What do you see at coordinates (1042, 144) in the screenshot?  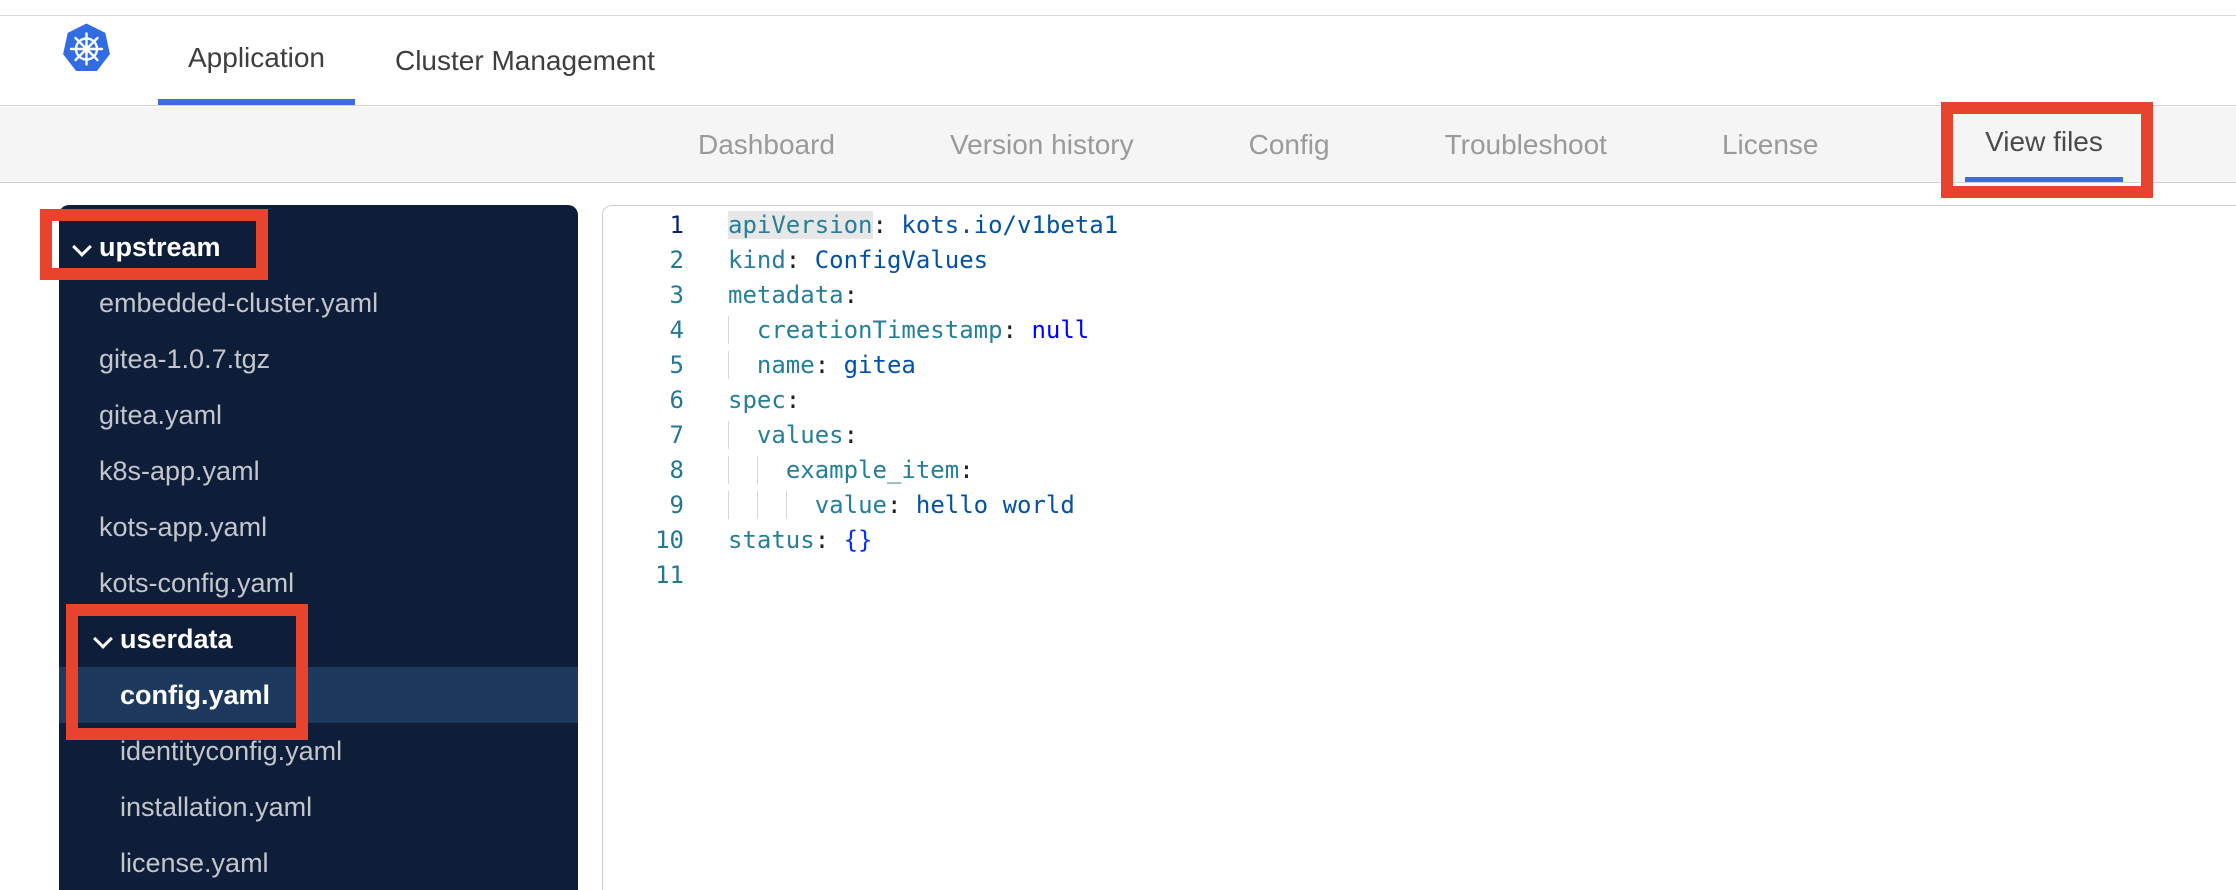 I see `tab-version-history: Version history` at bounding box center [1042, 144].